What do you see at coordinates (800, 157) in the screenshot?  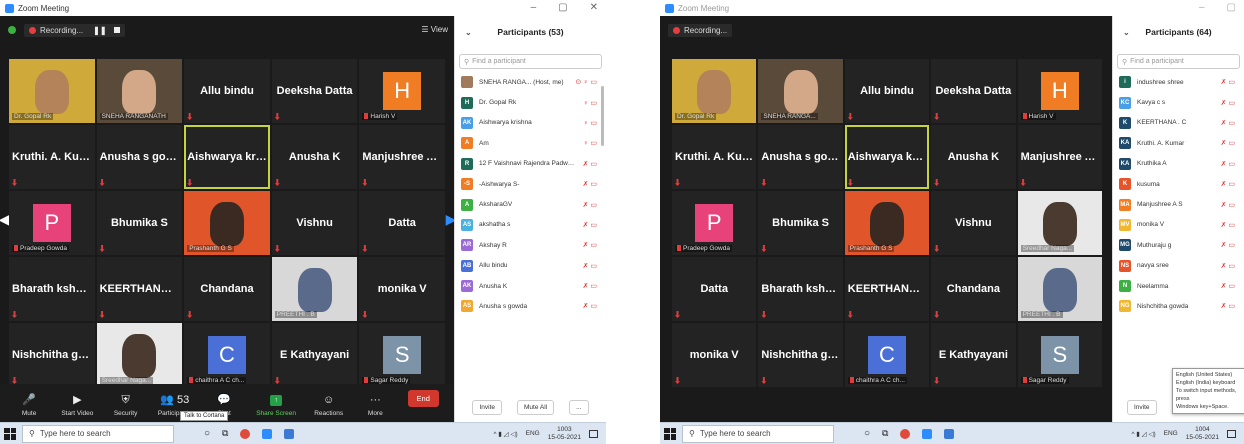 I see `video-tile: Anusha s gowda` at bounding box center [800, 157].